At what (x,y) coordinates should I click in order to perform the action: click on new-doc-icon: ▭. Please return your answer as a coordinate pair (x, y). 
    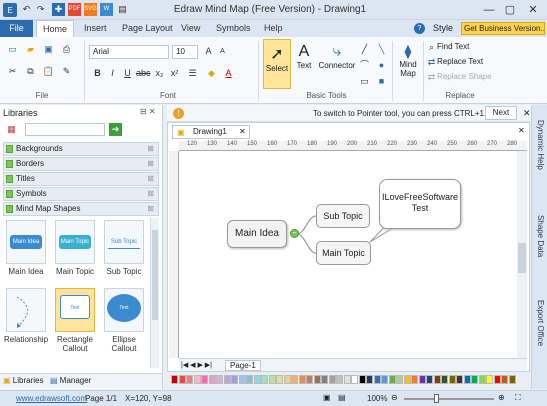
    Looking at the image, I should click on (12, 49).